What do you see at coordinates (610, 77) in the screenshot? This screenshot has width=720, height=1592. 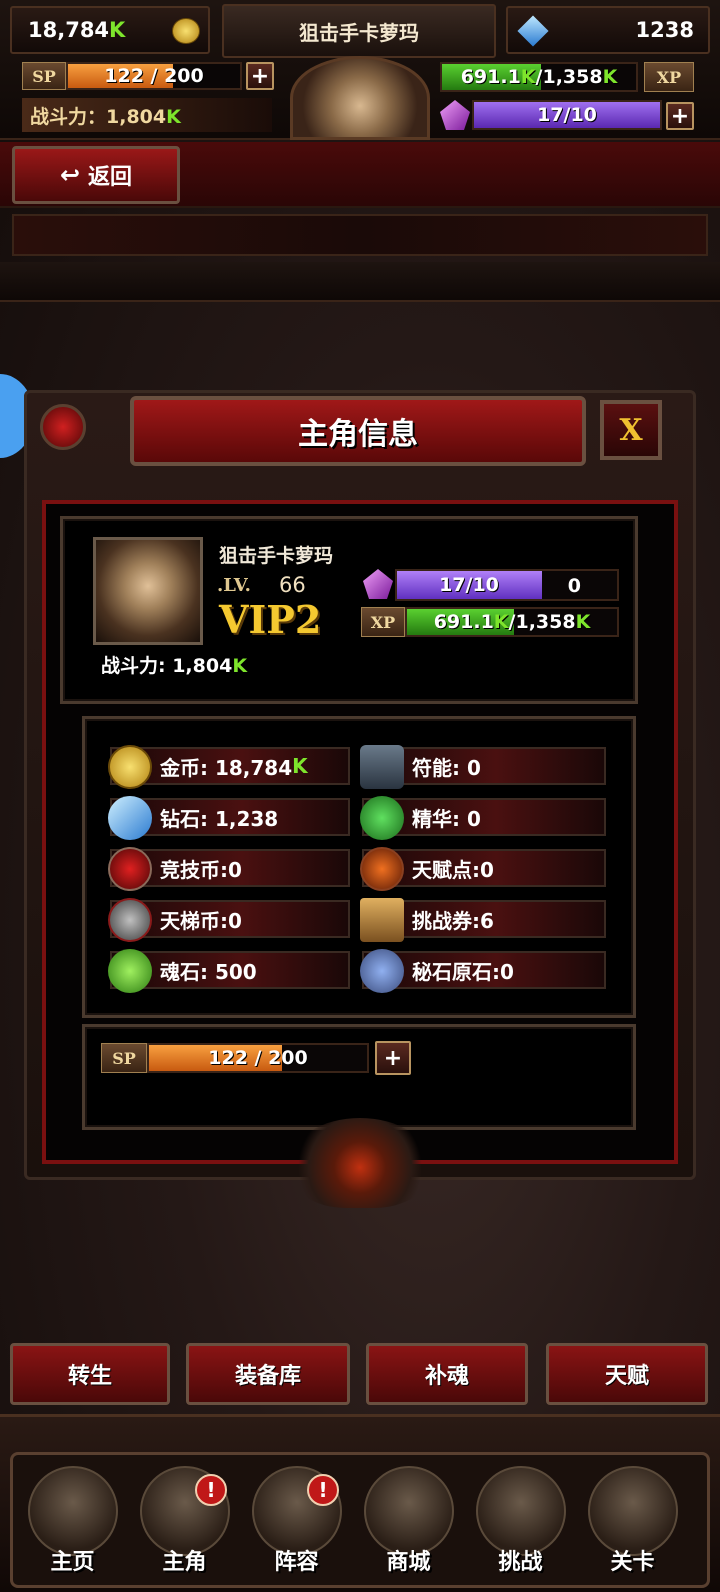 I see `xp-max-suffix: K` at bounding box center [610, 77].